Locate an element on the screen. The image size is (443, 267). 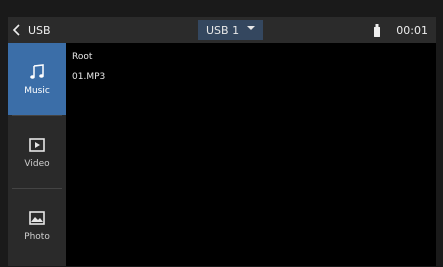
list-item: Root is located at coordinates (254, 57).